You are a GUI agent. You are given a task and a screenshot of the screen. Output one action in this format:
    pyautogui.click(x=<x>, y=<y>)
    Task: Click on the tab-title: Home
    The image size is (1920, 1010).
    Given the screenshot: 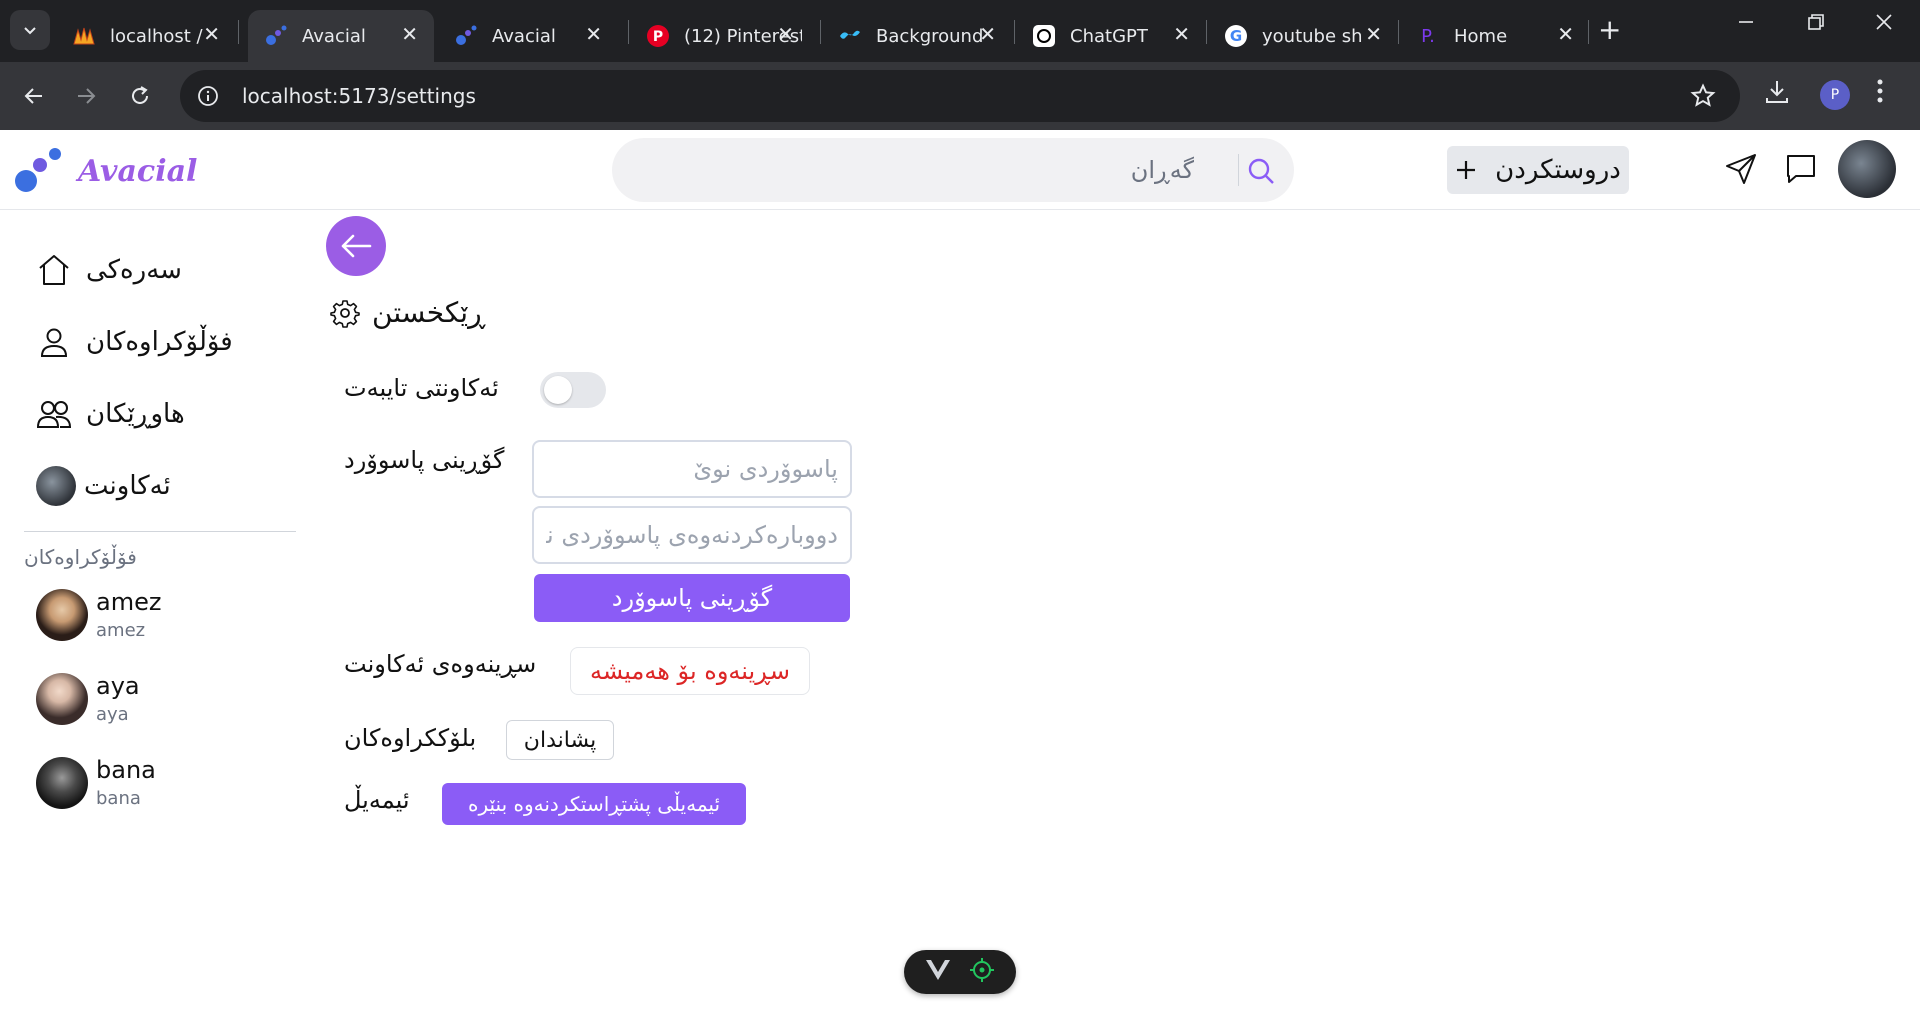 What is the action you would take?
    pyautogui.click(x=1481, y=36)
    